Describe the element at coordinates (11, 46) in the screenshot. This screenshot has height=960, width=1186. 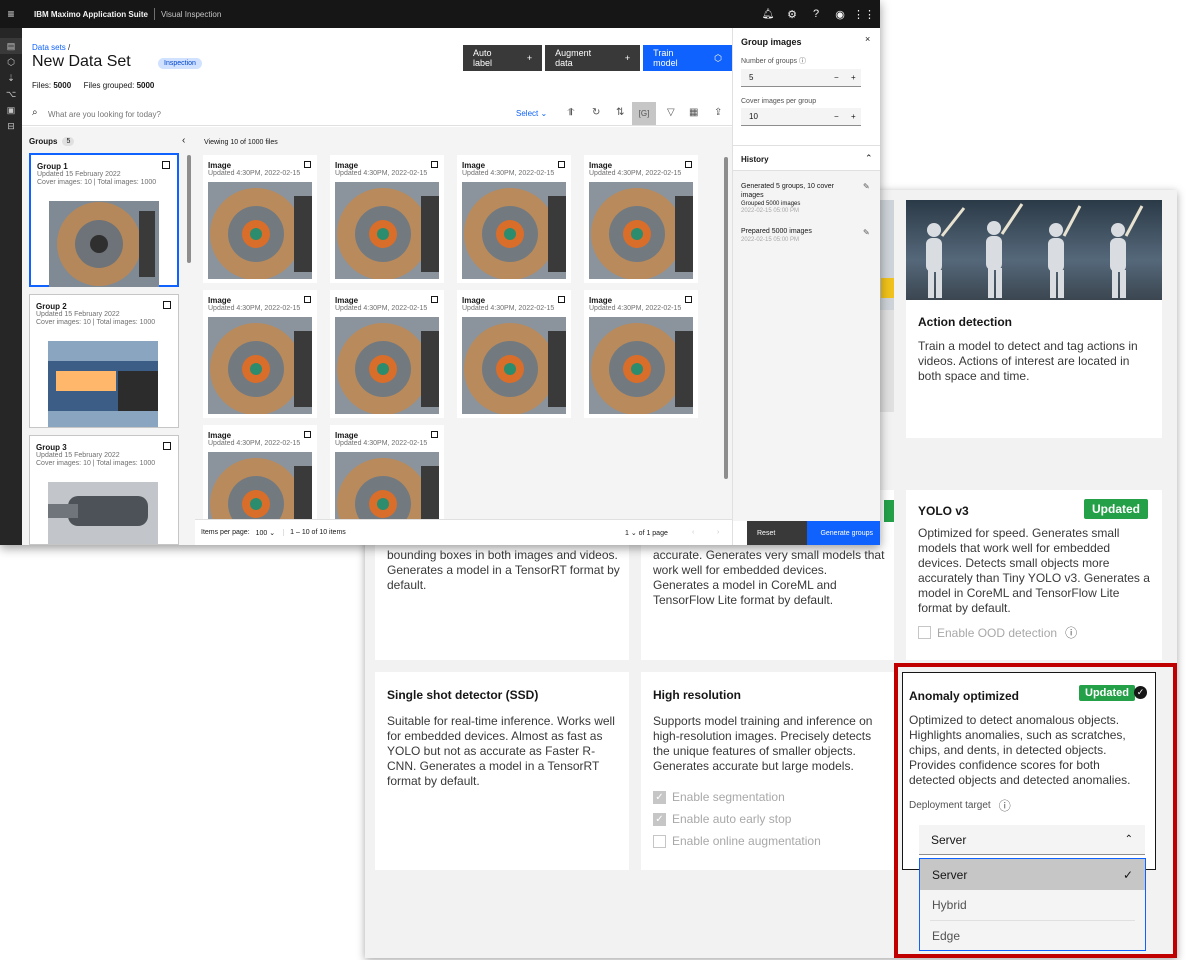
I see `datasets-nav-icon: ▤` at that location.